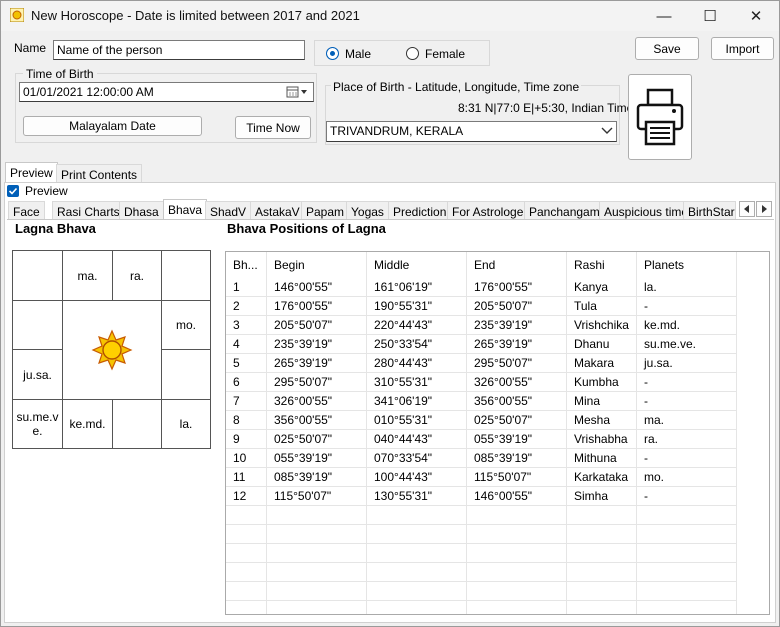 The height and width of the screenshot is (627, 780). I want to click on triangle-left-icon, so click(746, 209).